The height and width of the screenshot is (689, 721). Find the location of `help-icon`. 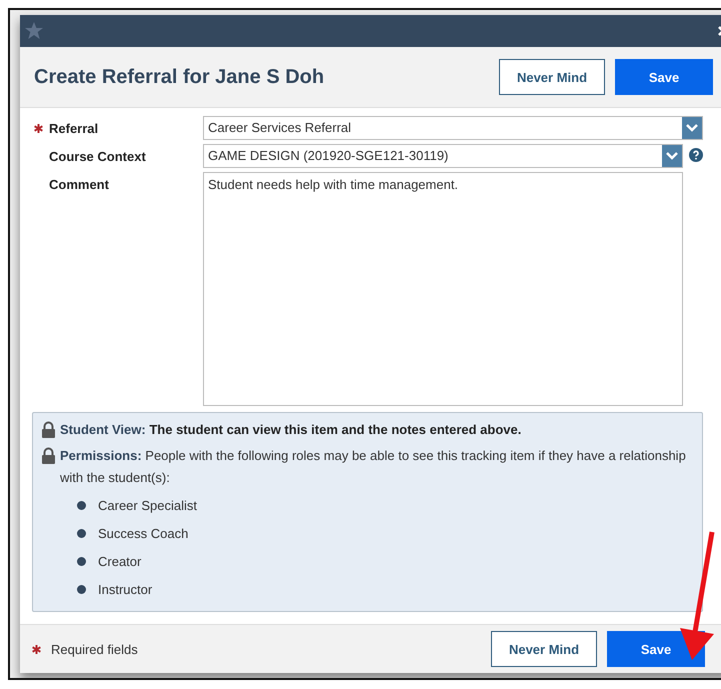

help-icon is located at coordinates (696, 155).